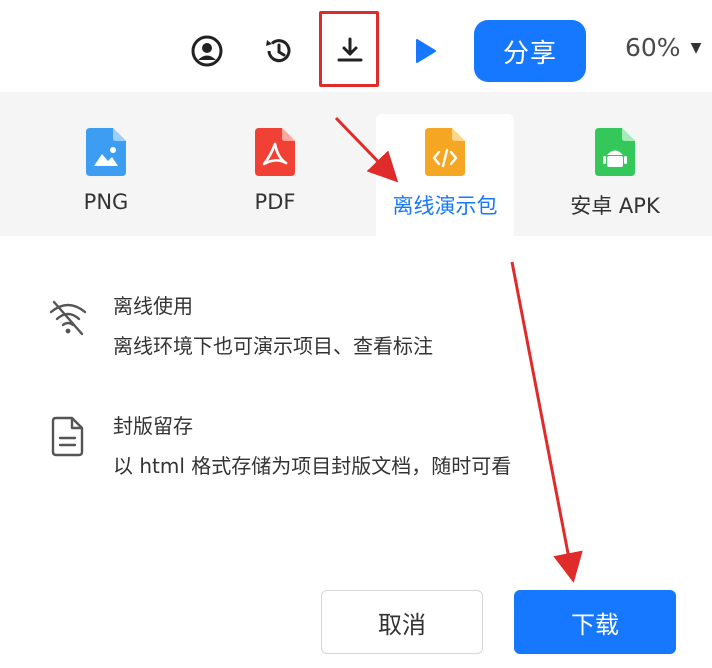  Describe the element at coordinates (207, 51) in the screenshot. I see `user-icon` at that location.